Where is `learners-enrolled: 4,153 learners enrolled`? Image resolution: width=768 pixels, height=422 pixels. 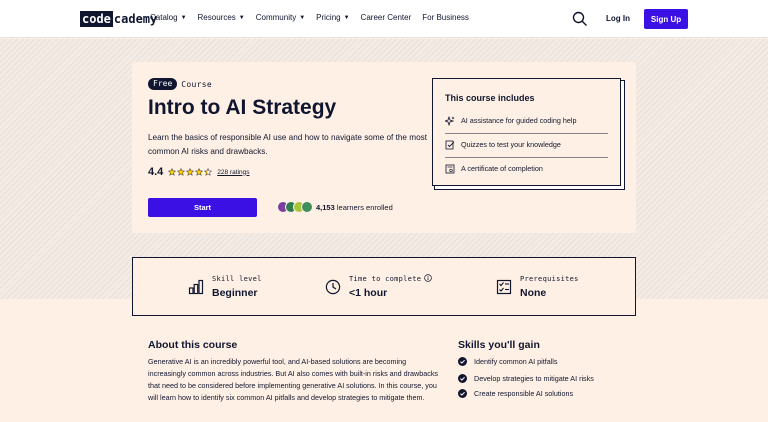 learners-enrolled: 4,153 learners enrolled is located at coordinates (335, 207).